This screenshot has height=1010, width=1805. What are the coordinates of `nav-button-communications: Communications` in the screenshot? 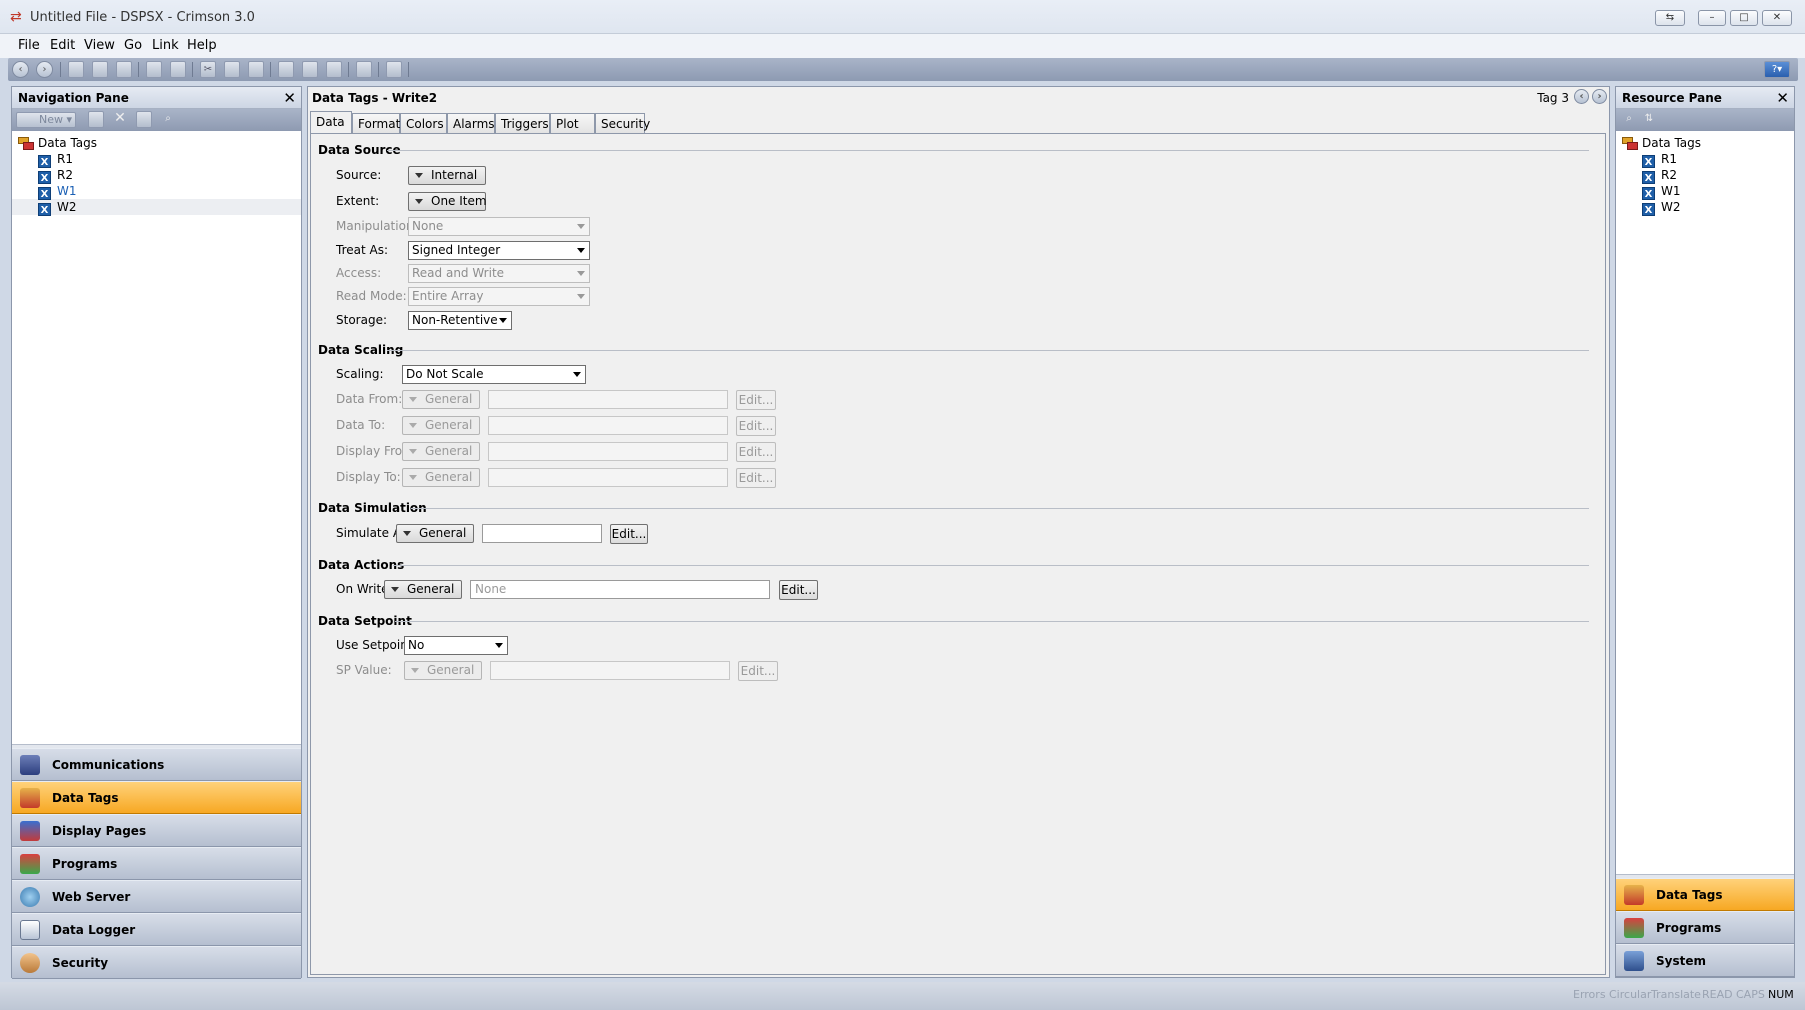 It's located at (156, 764).